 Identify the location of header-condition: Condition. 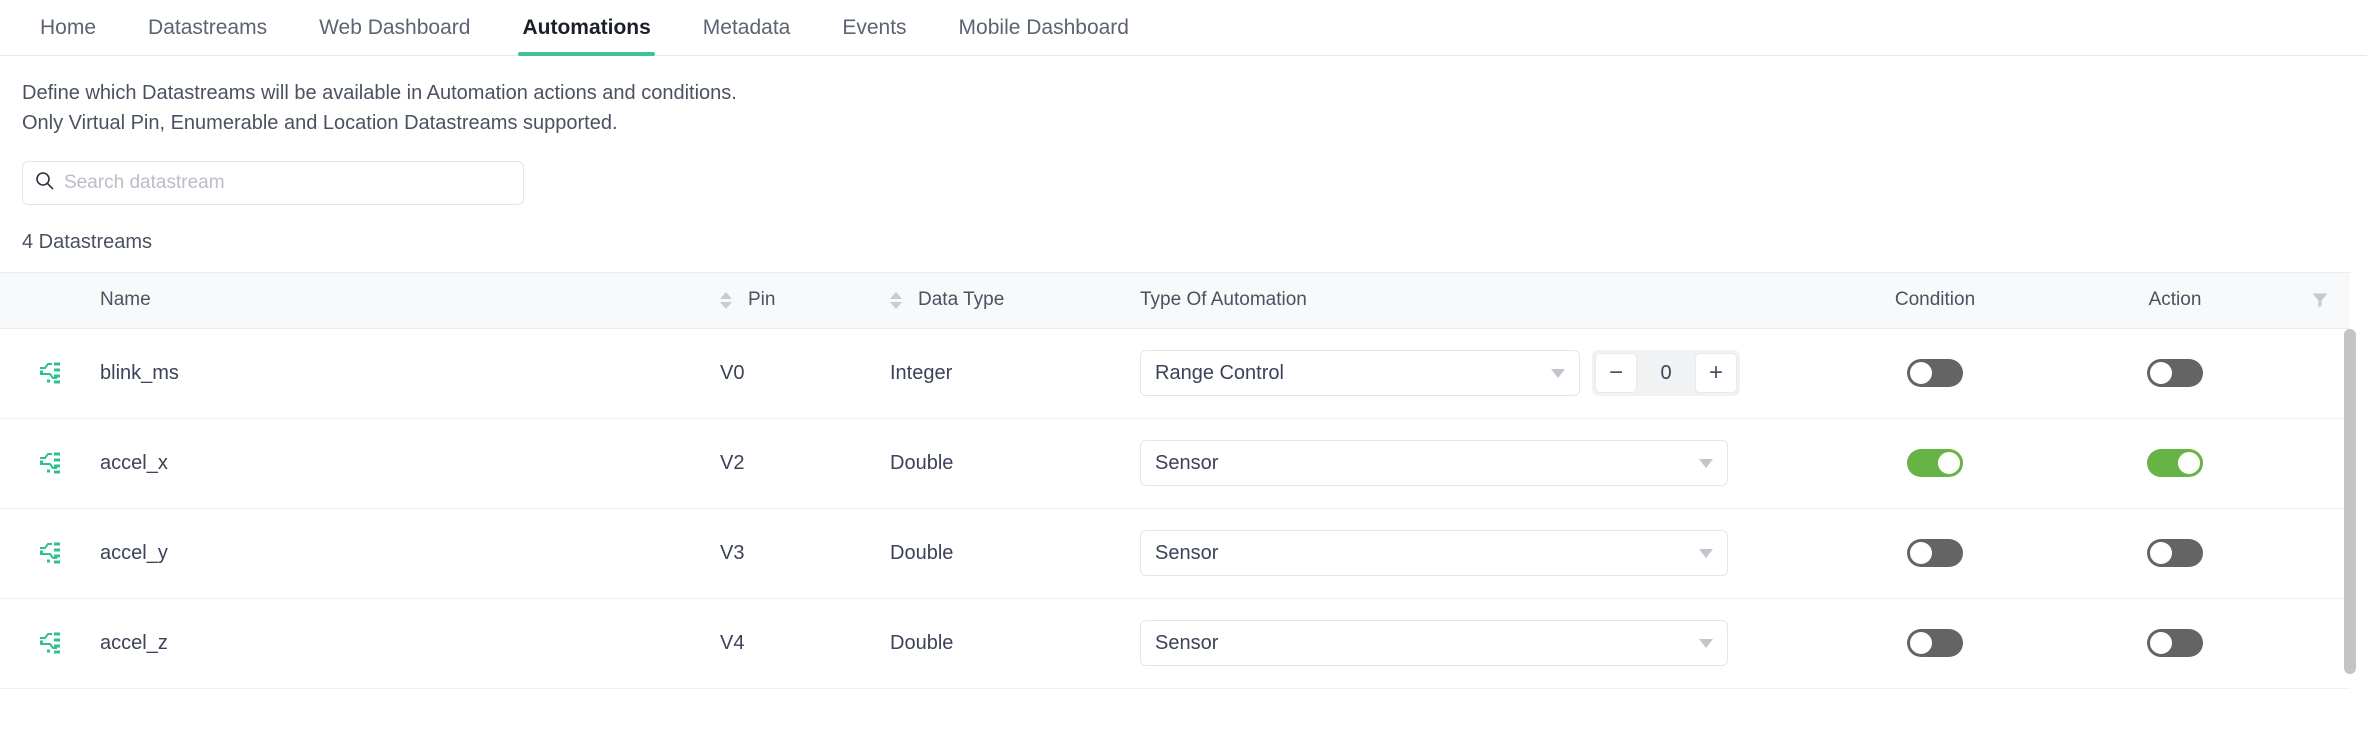
(1935, 300).